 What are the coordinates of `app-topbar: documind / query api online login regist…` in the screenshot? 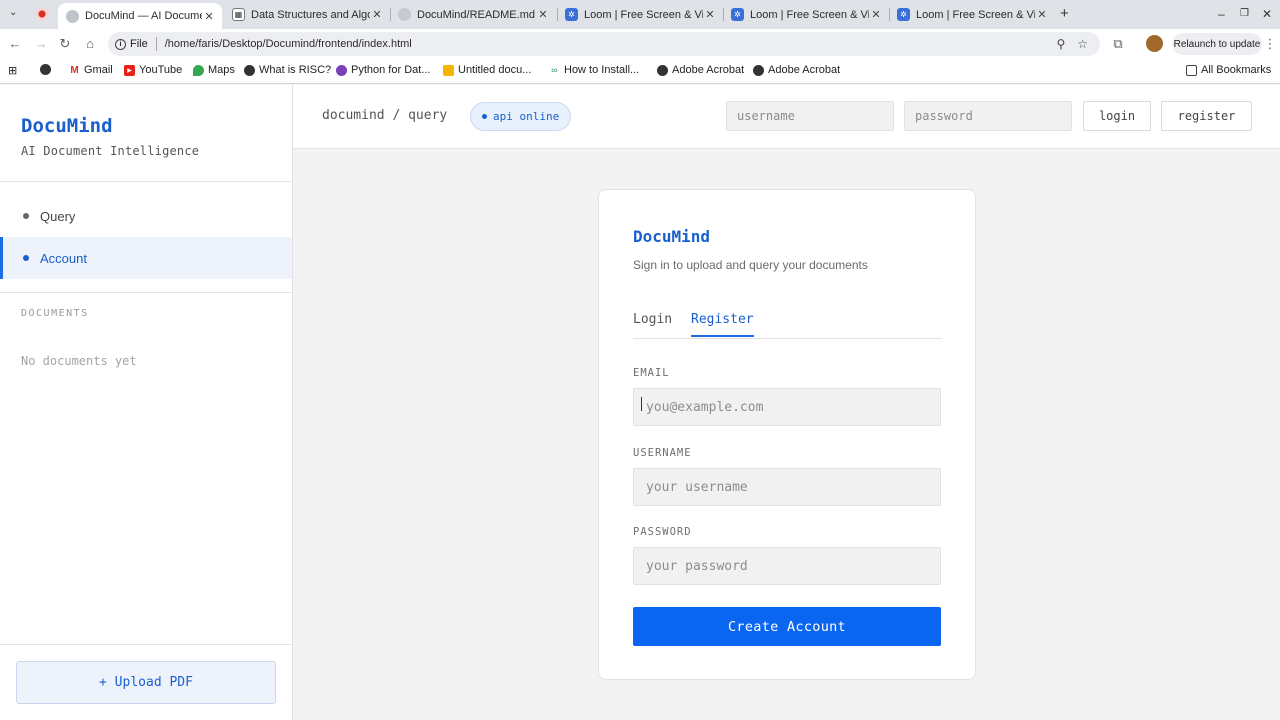 It's located at (786, 117).